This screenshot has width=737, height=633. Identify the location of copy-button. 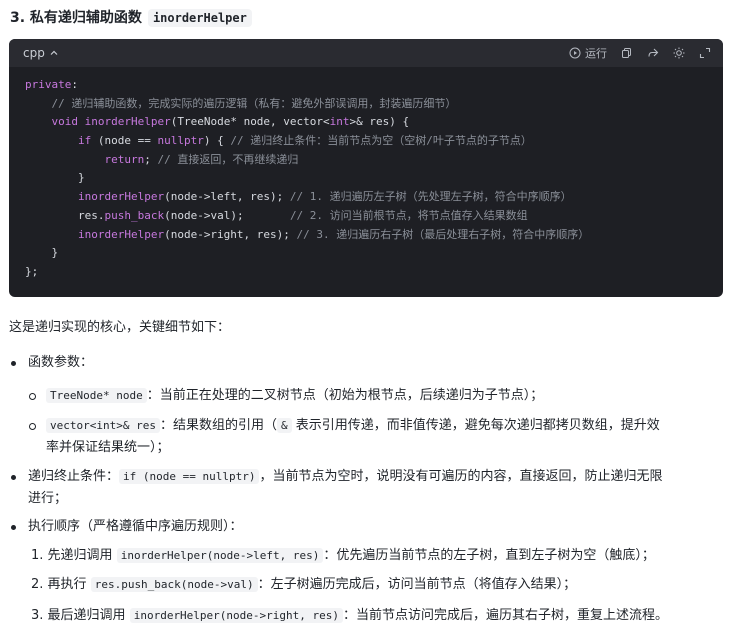
(627, 53).